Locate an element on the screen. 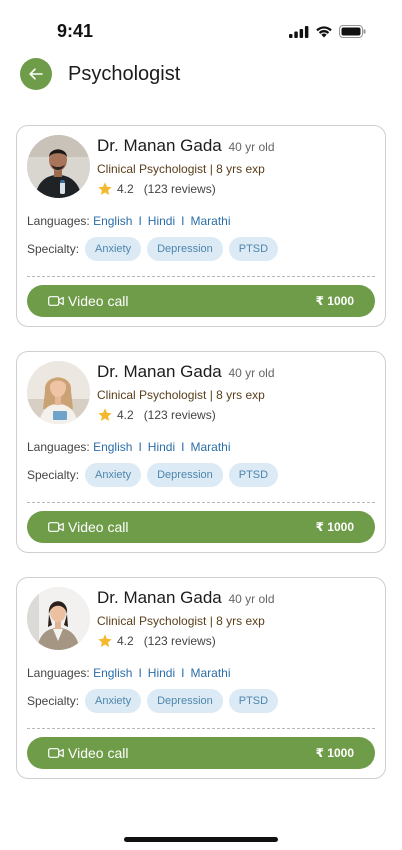 Image resolution: width=402 pixels, height=850 pixels. arrow-left-icon is located at coordinates (36, 74).